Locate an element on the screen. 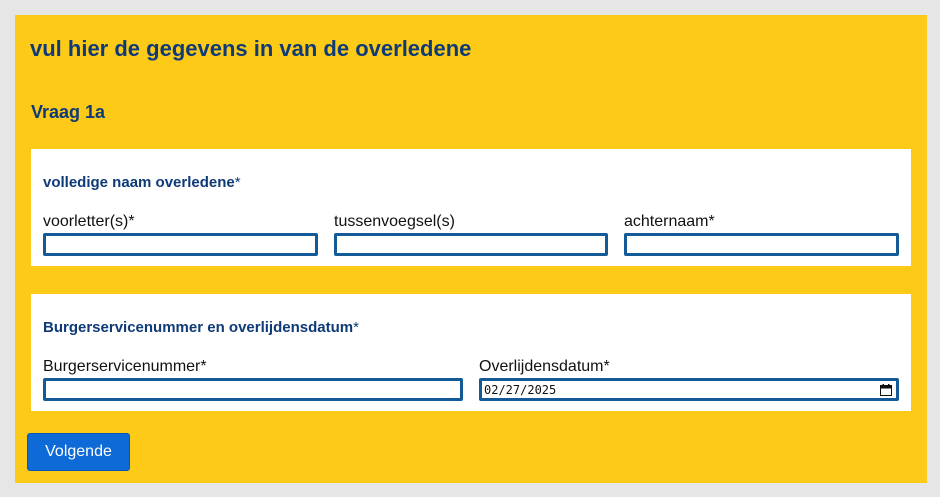  next-button: Volgende is located at coordinates (78, 452).